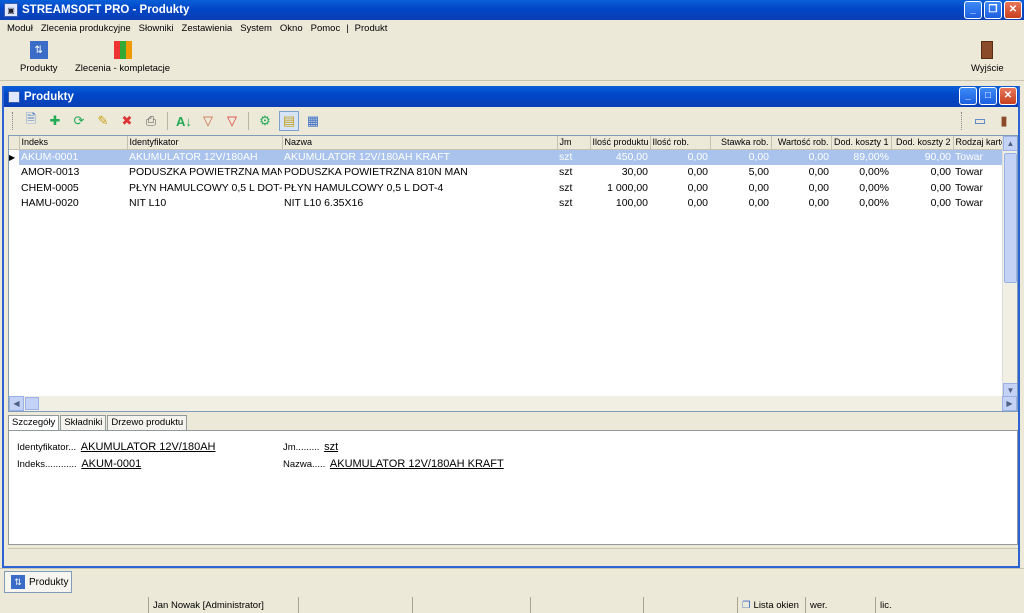 This screenshot has width=1024, height=613. Describe the element at coordinates (20, 28) in the screenshot. I see `menu-item-modul: Moduł` at that location.